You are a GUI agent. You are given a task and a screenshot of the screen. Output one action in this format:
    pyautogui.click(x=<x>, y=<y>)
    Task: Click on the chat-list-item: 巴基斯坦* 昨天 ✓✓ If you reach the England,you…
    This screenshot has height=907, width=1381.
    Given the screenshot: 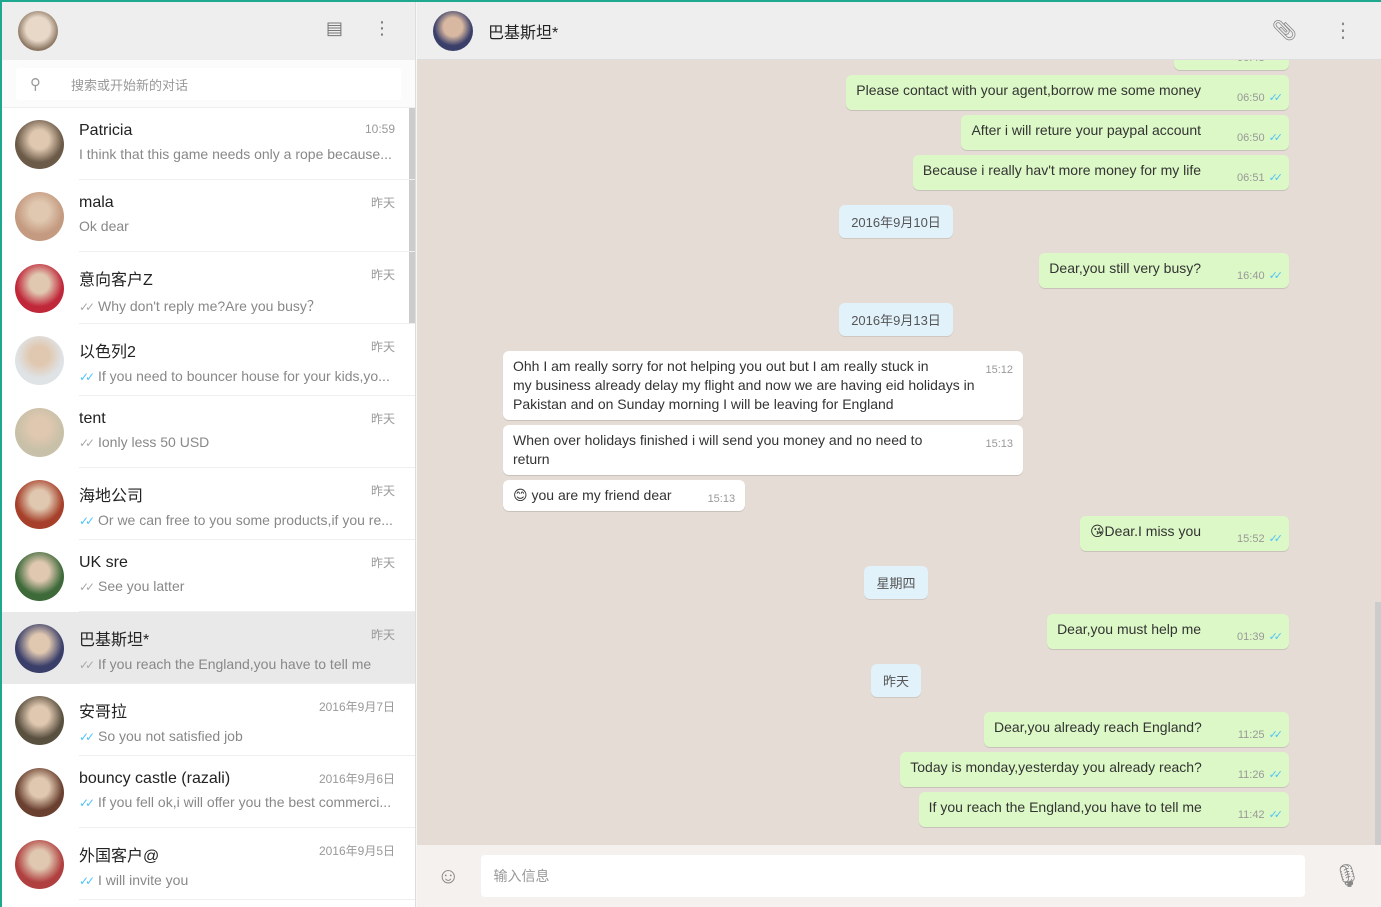 What is the action you would take?
    pyautogui.click(x=208, y=648)
    